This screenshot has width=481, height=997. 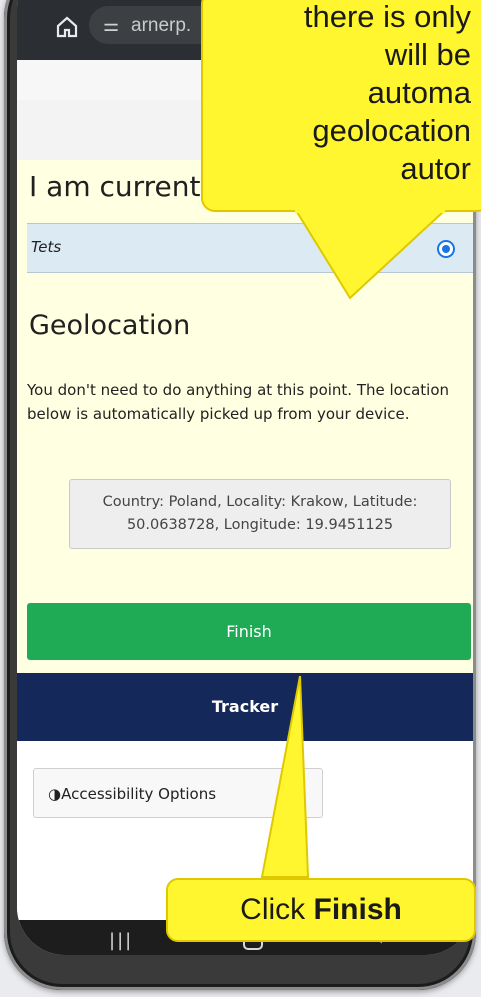 I want to click on instruction-callout-bottom: Click Finish, so click(x=321, y=910).